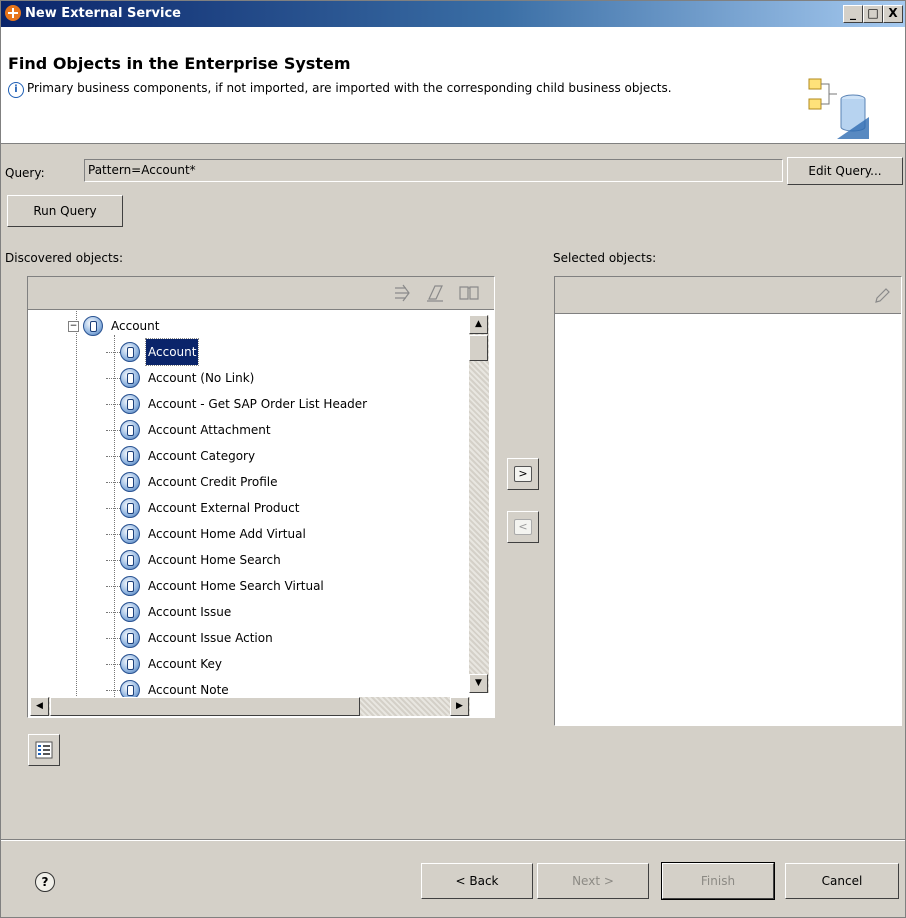 This screenshot has height=918, width=906. I want to click on run-query-button: Run Query, so click(65, 211).